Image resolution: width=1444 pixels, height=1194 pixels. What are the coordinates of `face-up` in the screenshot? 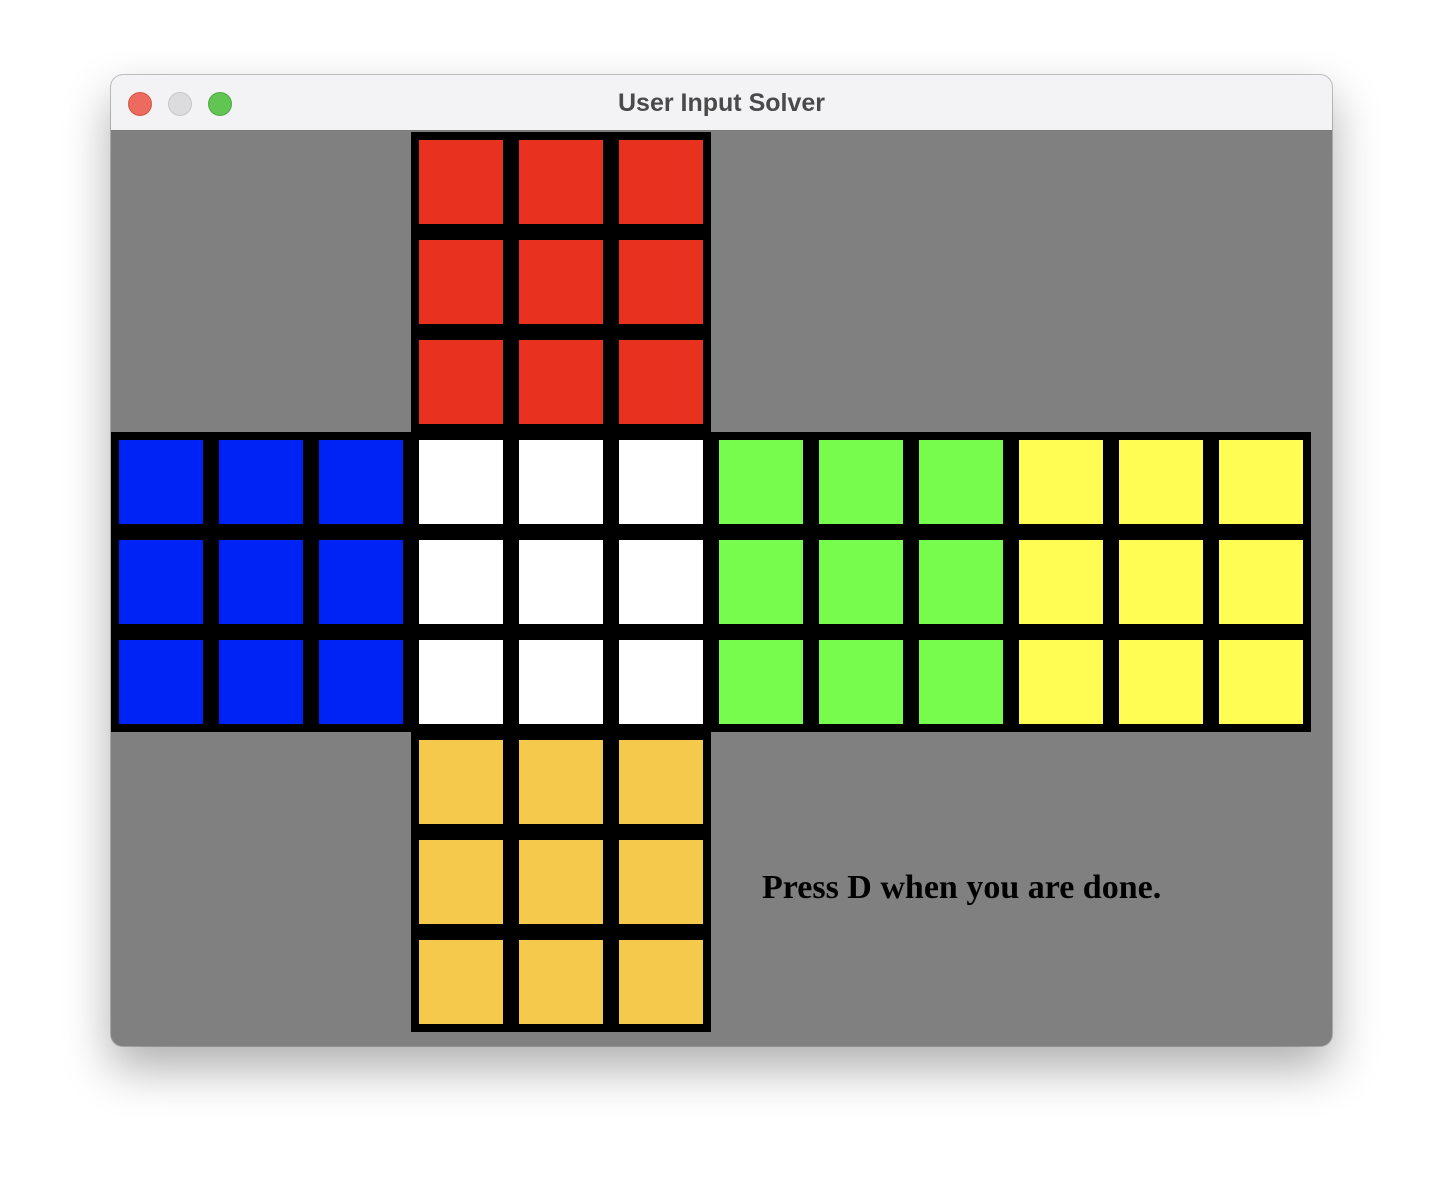 It's located at (561, 282).